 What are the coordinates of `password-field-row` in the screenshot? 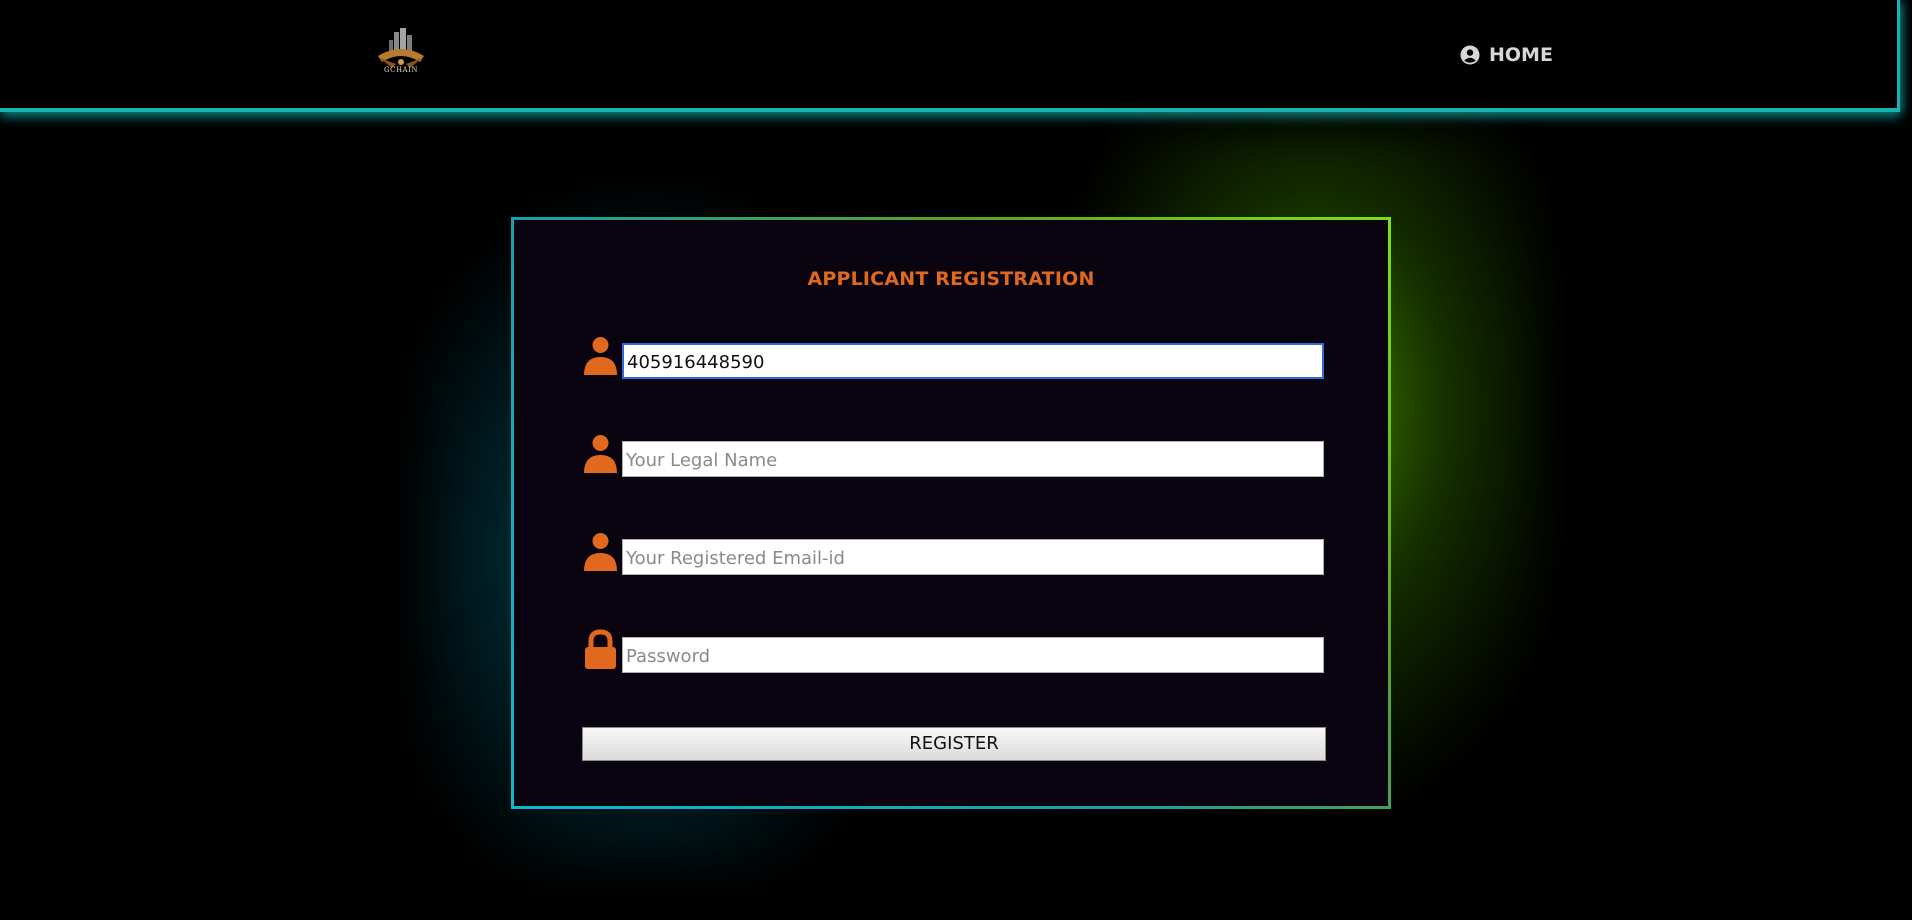 It's located at (954, 651).